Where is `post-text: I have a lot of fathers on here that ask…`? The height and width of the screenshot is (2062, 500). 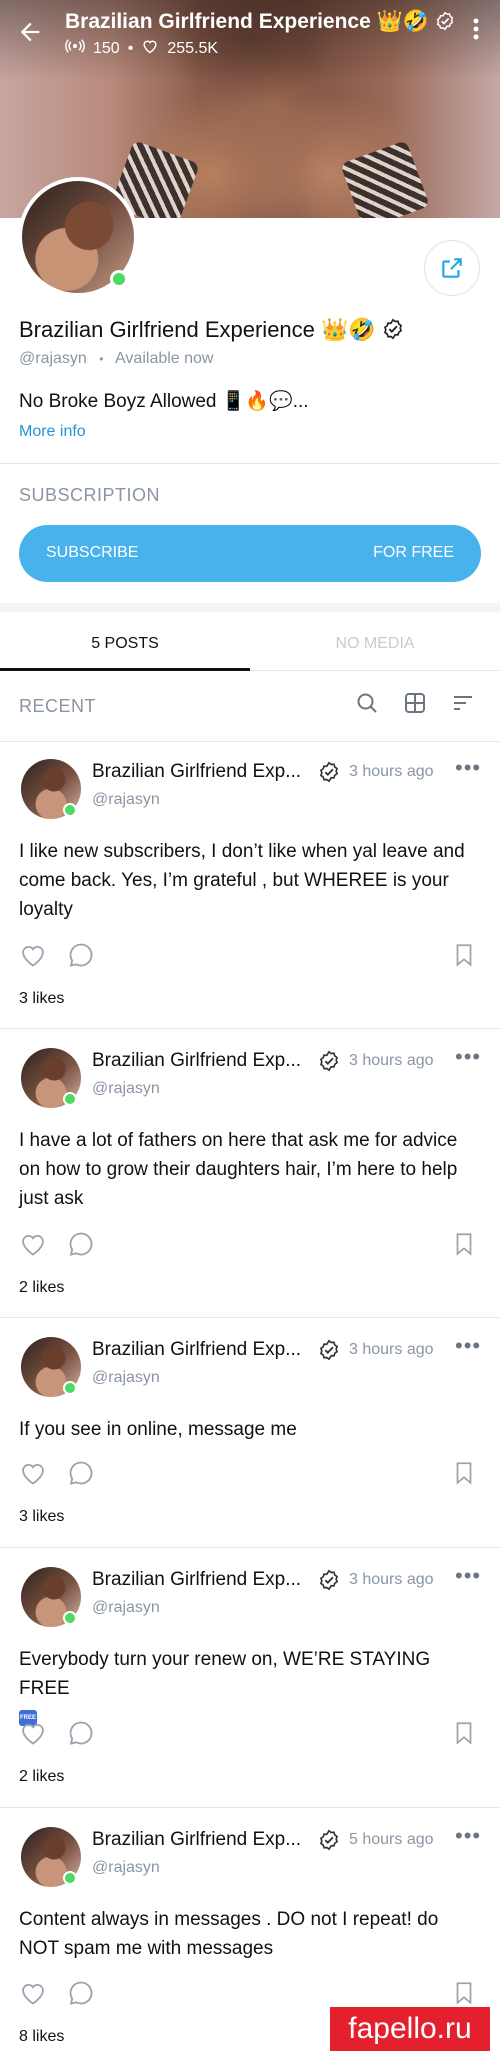 post-text: I have a lot of fathers on here that ask… is located at coordinates (238, 1169).